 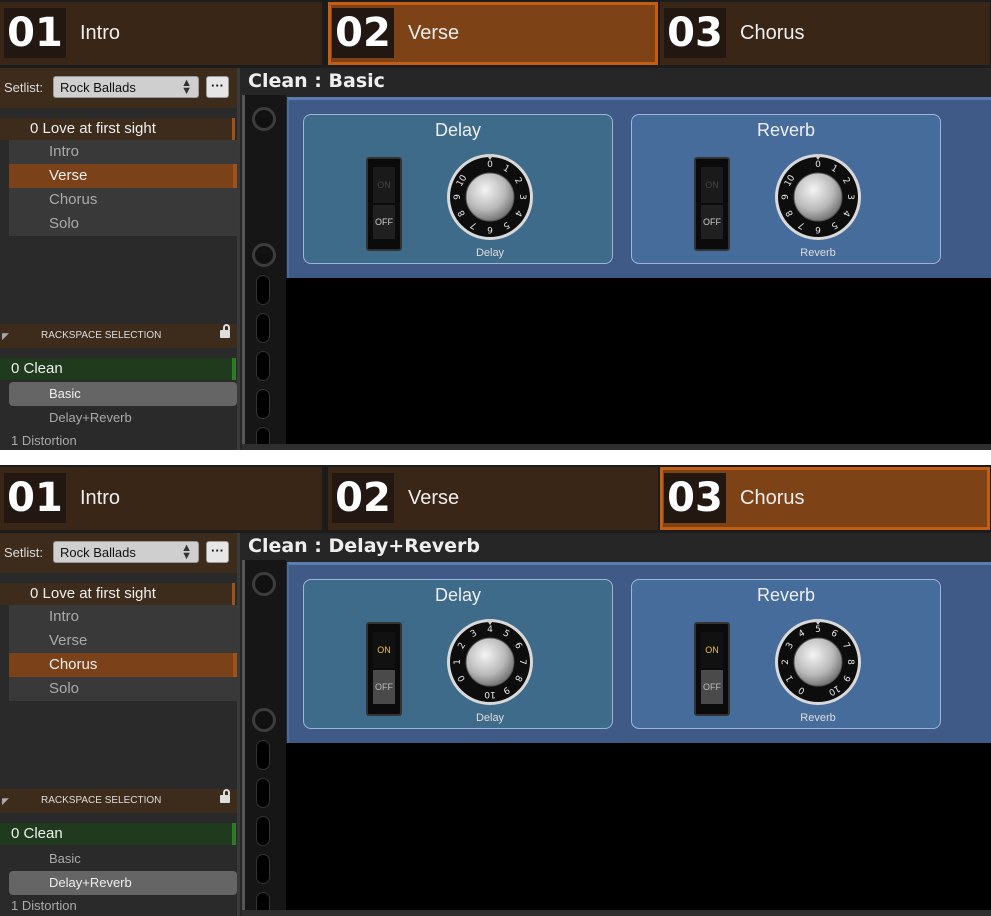 I want to click on delay-title: Delay, so click(x=458, y=130).